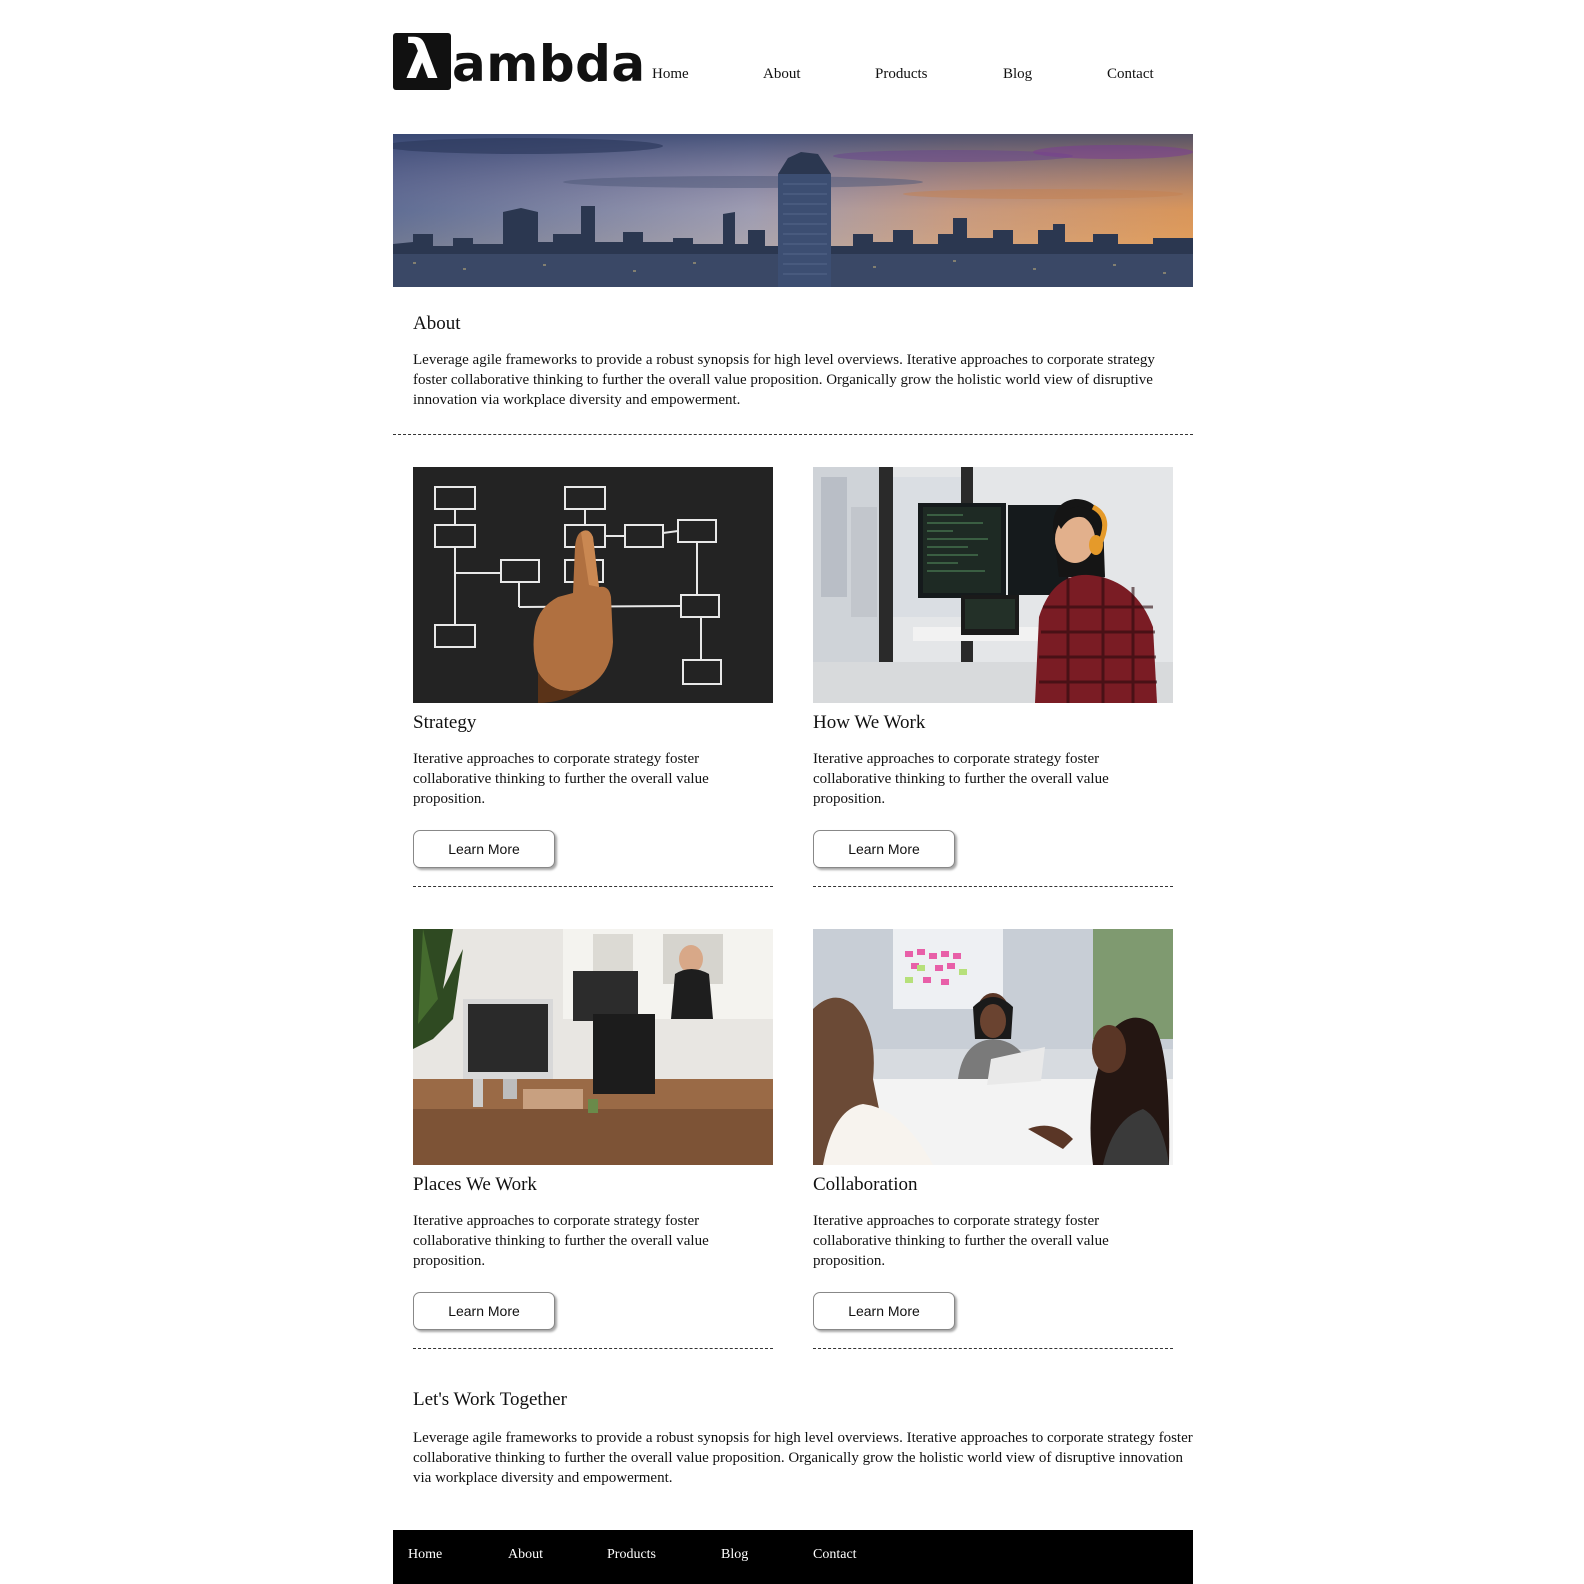 The width and height of the screenshot is (1584, 1584). Describe the element at coordinates (490, 1399) in the screenshot. I see `together-title: Let's Work Together` at that location.